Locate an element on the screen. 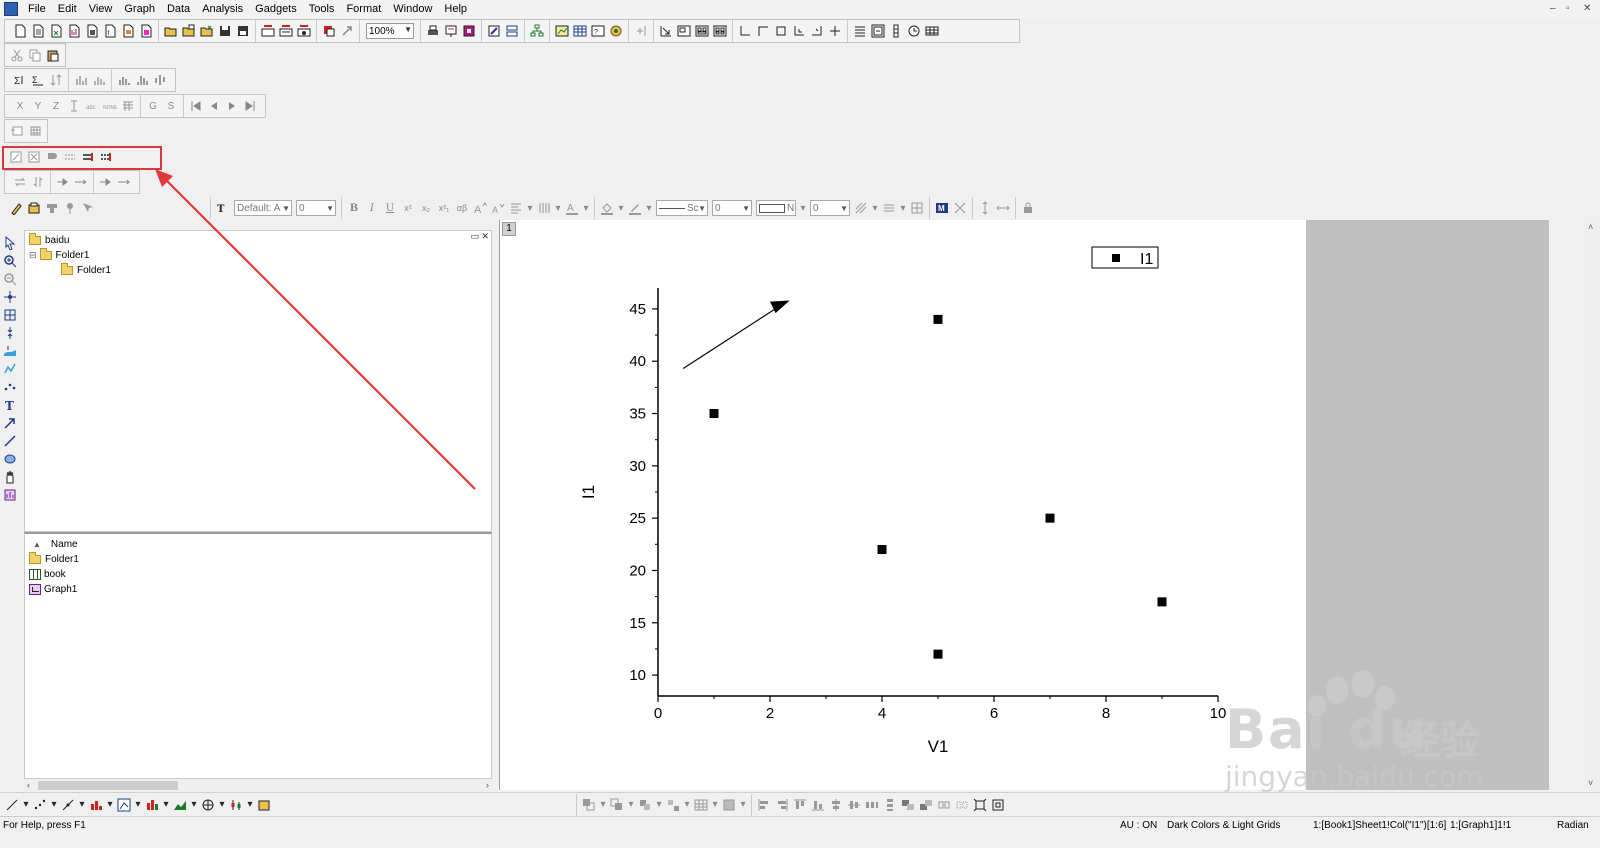 The image size is (1600, 848). menu-tools: Tools is located at coordinates (322, 9).